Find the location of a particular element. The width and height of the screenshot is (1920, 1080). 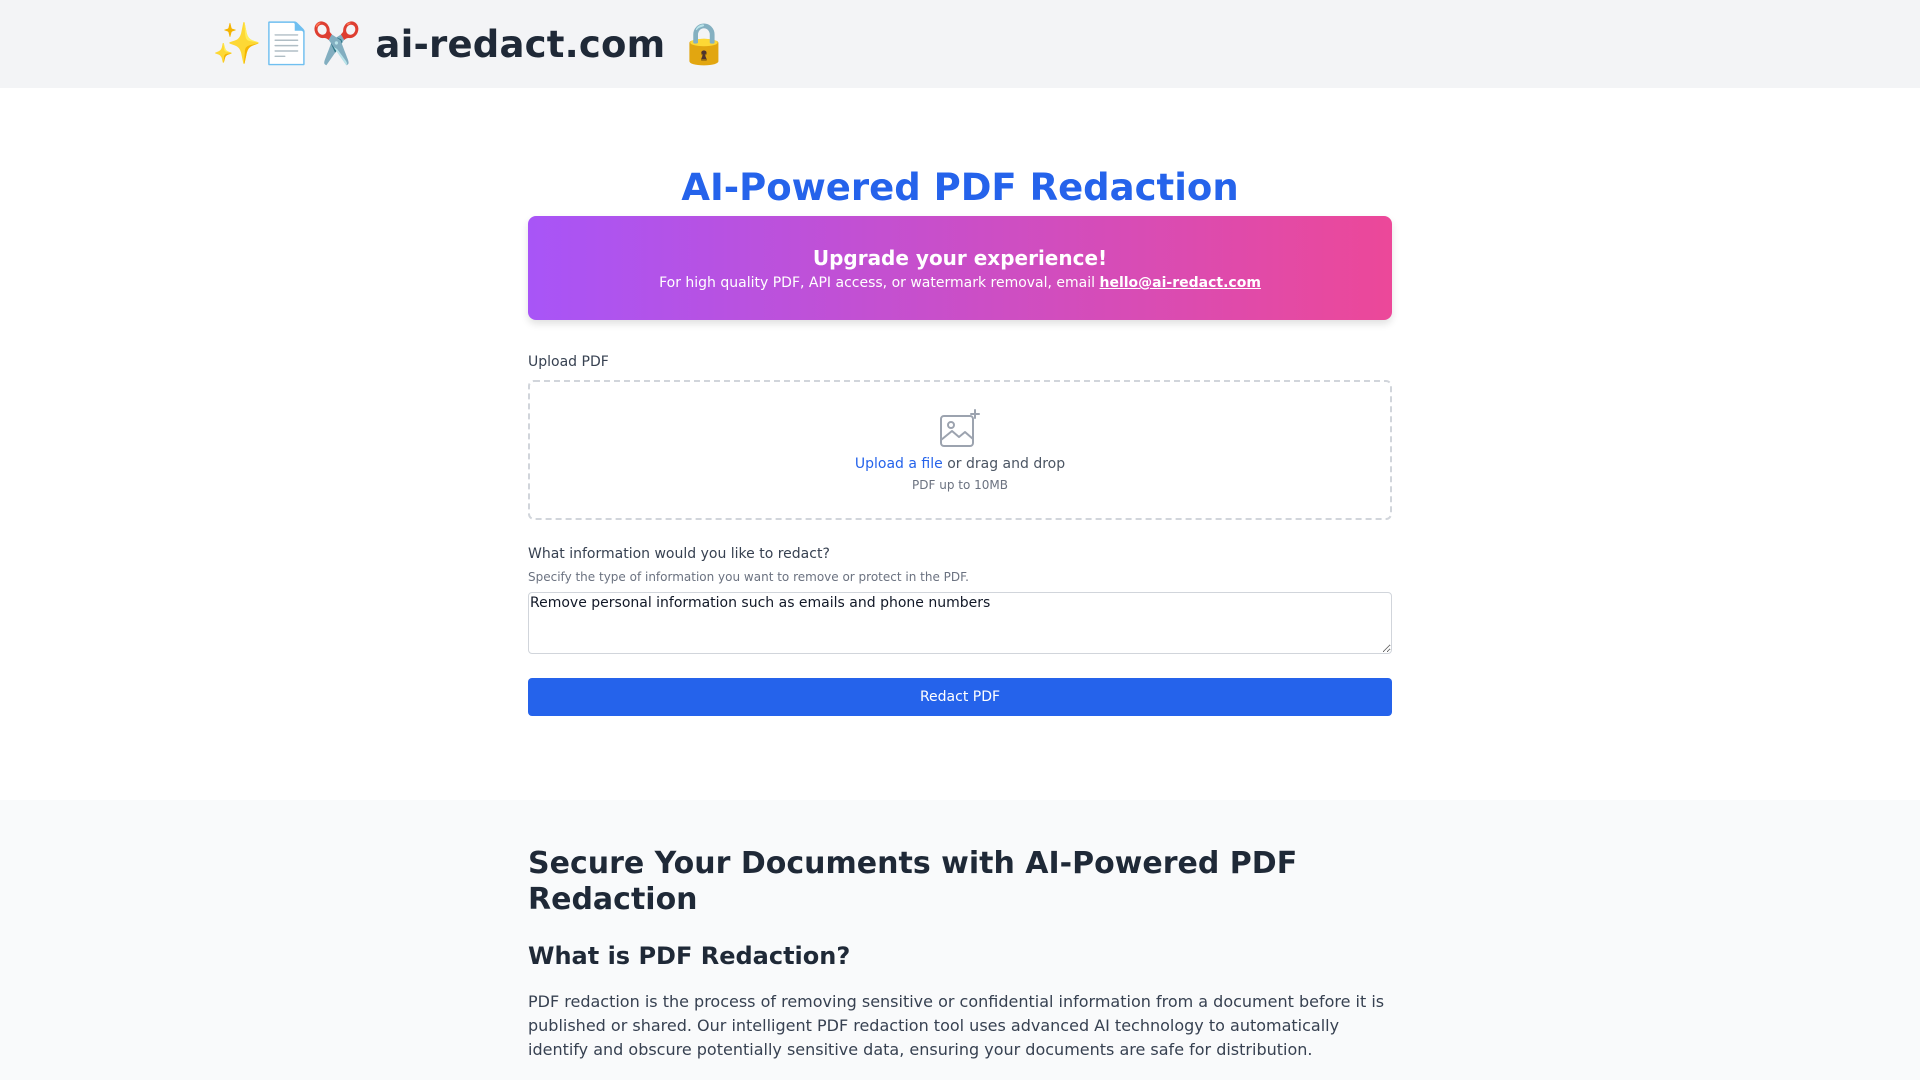

dropzone-text: Upload a file or drag and drop is located at coordinates (960, 464).